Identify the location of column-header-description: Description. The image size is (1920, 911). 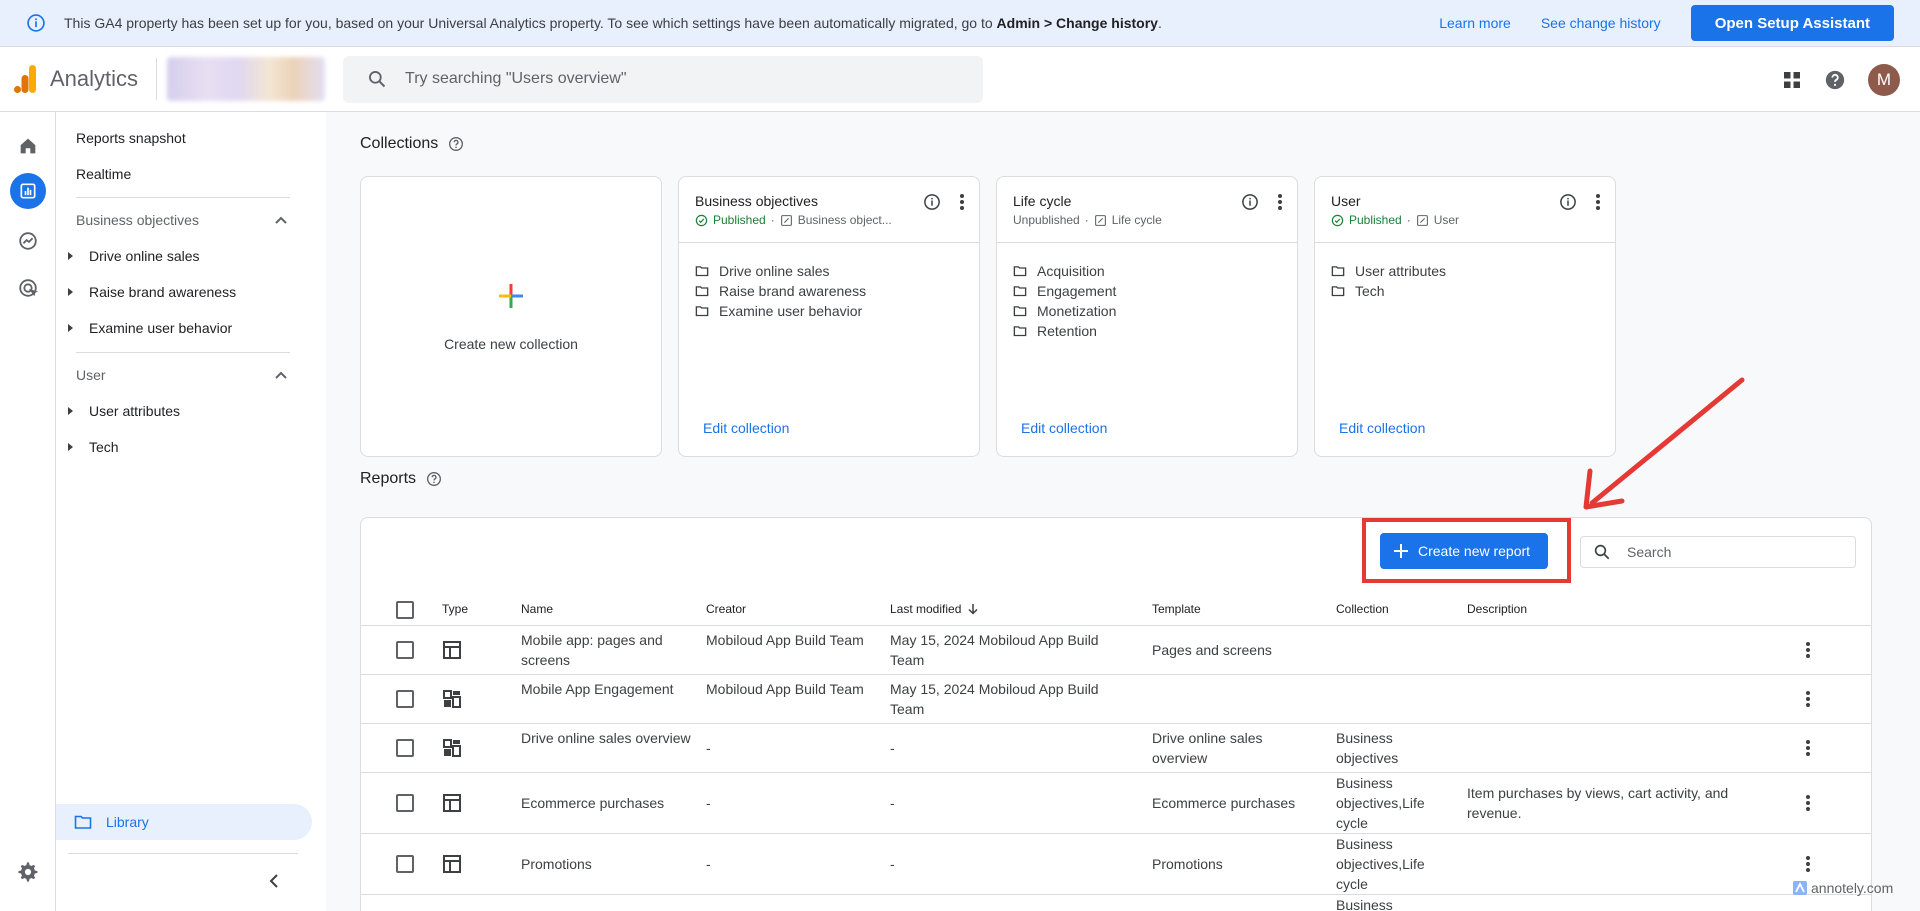
(1497, 609).